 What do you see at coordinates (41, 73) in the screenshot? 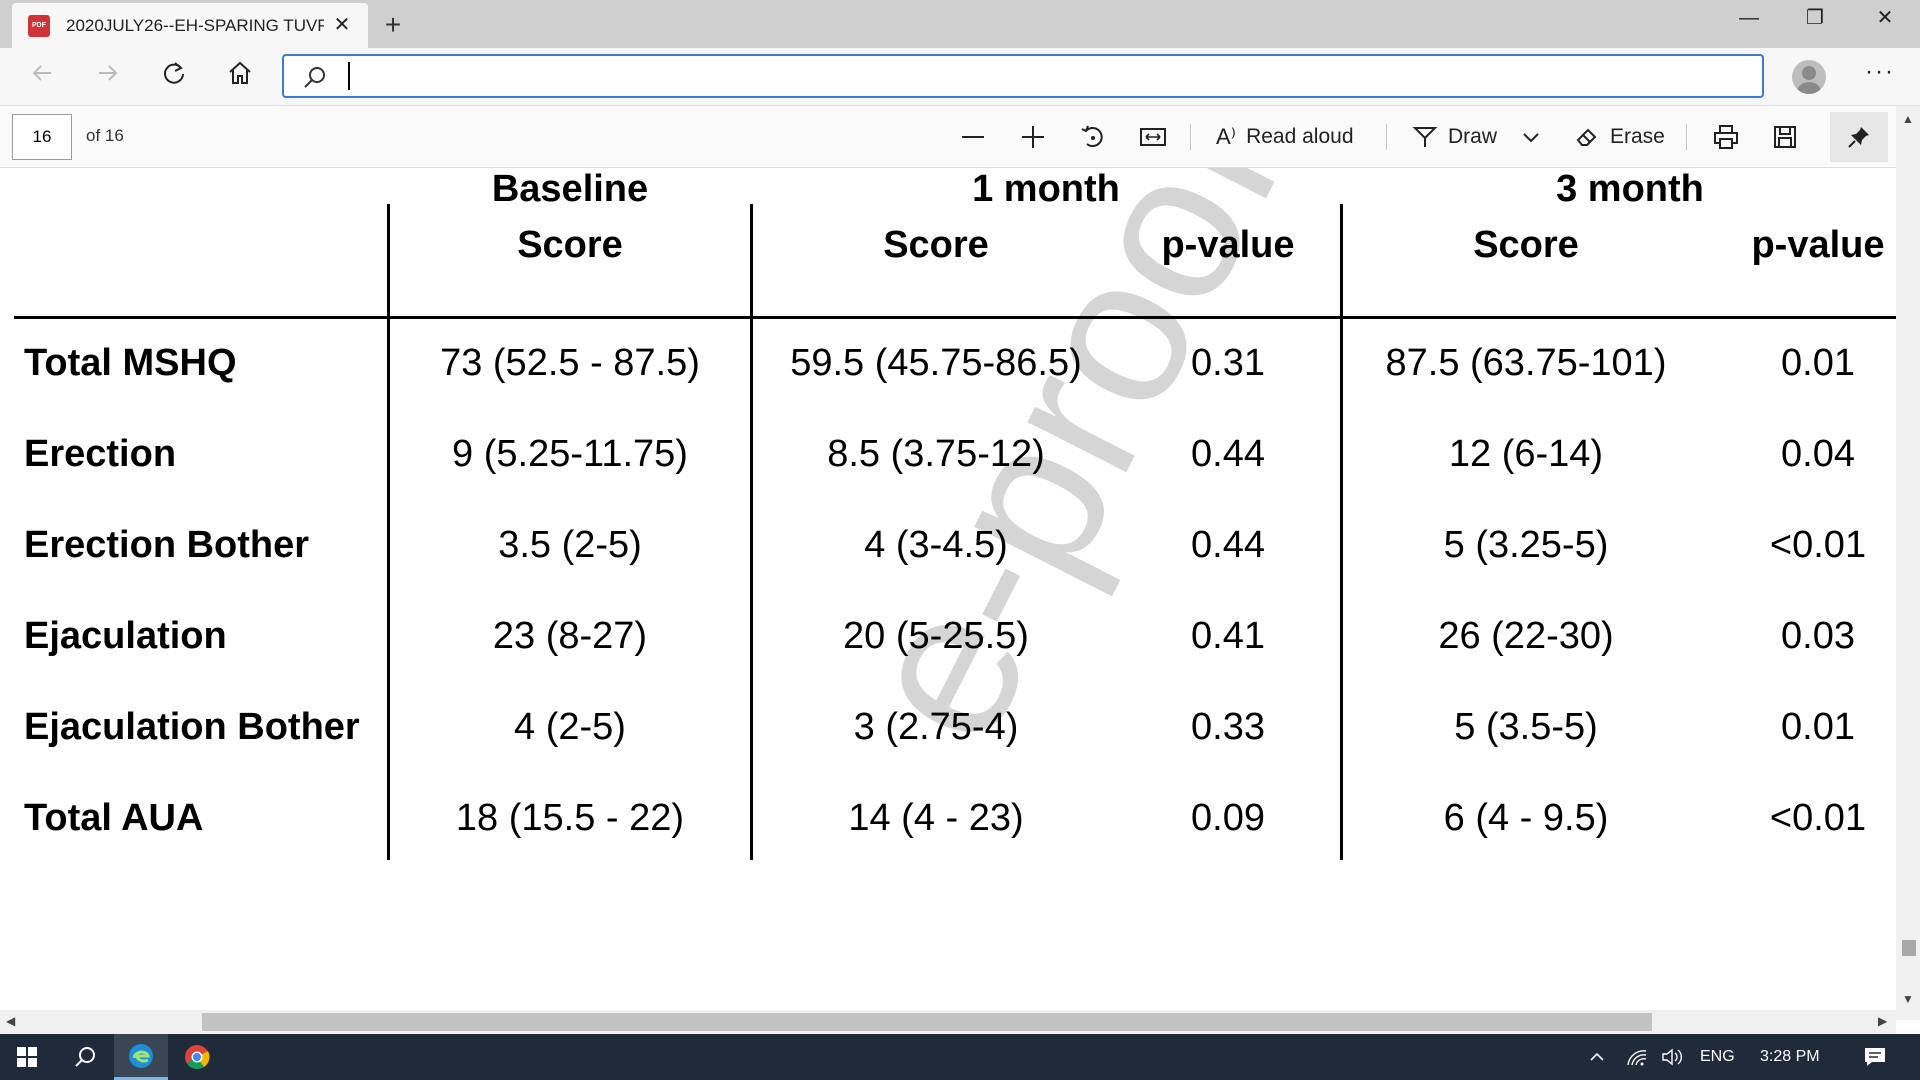
I see `back-arrow-icon` at bounding box center [41, 73].